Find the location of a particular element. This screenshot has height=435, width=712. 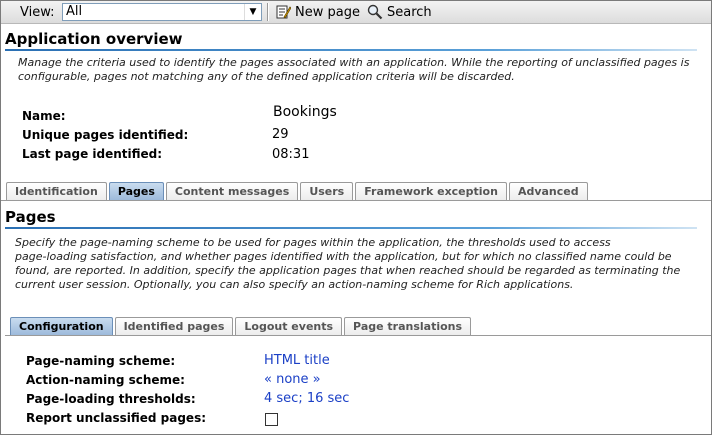

tab-identification: Identification is located at coordinates (56, 191).